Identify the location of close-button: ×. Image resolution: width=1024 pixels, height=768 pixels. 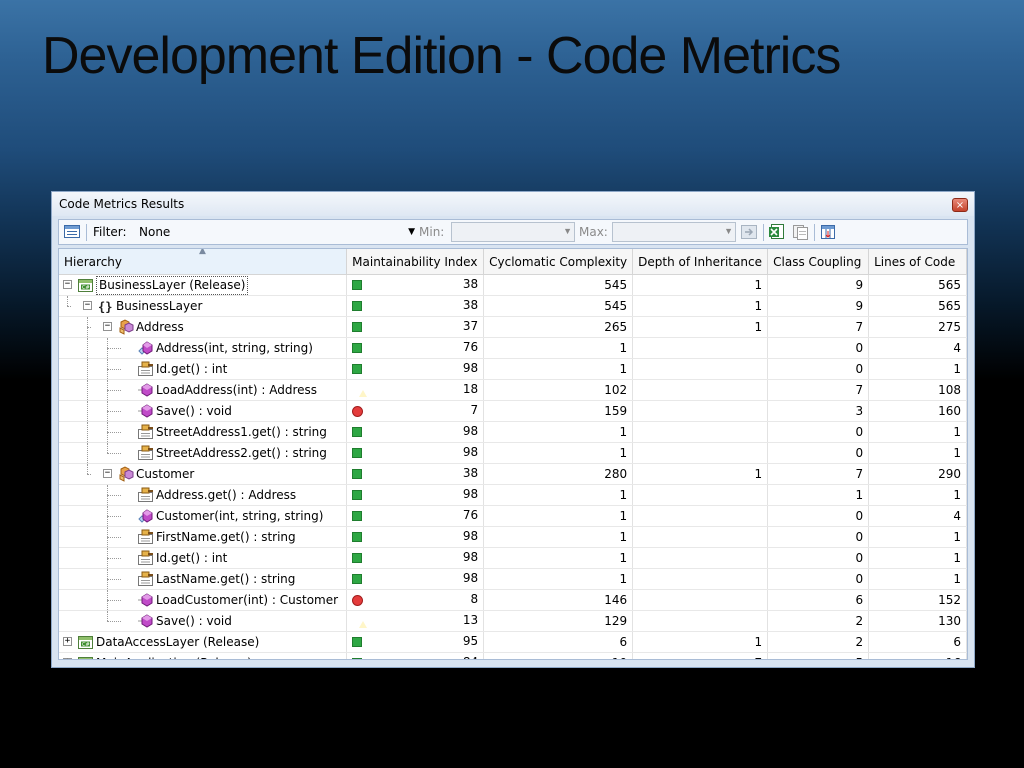
(960, 205).